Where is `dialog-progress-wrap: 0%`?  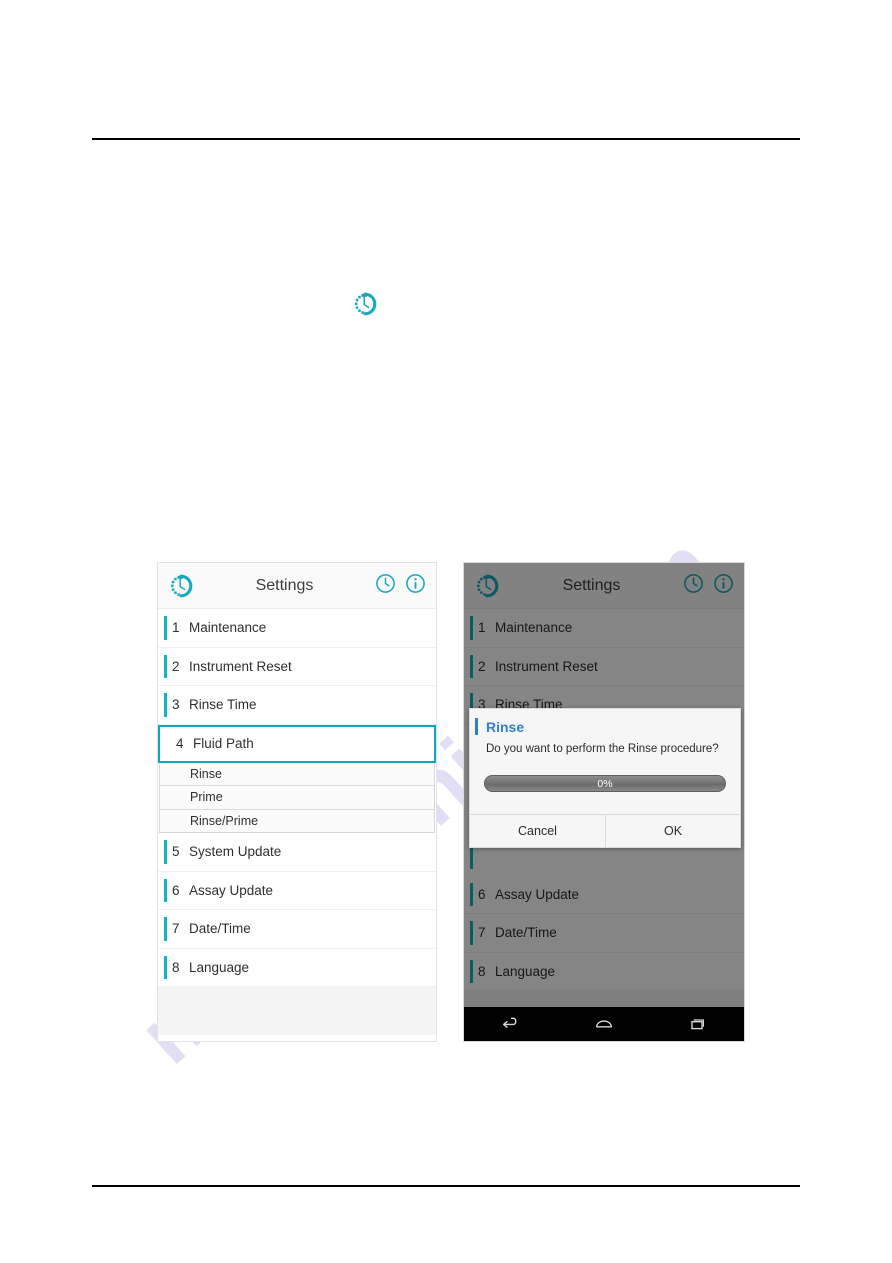
dialog-progress-wrap: 0% is located at coordinates (605, 787).